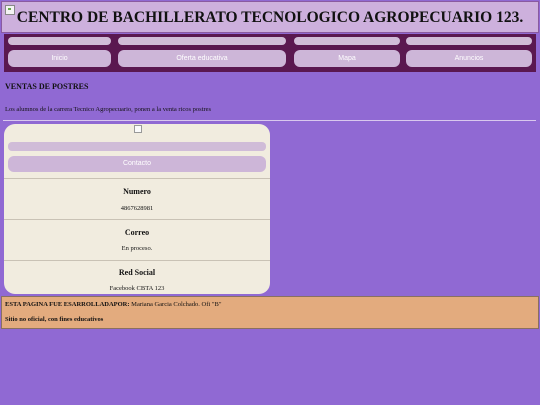  What do you see at coordinates (175, 304) in the screenshot?
I see `footer-credit-value: Mariana Garcia Colchado. Ofi "B"` at bounding box center [175, 304].